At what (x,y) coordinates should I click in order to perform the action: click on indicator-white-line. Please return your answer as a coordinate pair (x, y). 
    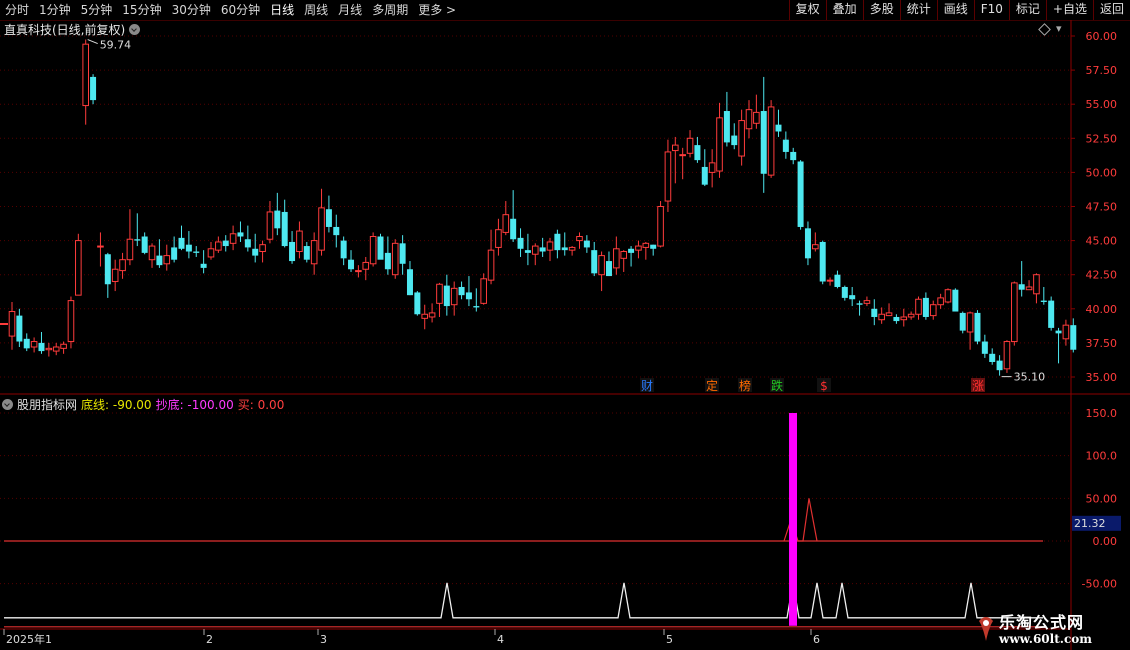
    Looking at the image, I should click on (523, 600).